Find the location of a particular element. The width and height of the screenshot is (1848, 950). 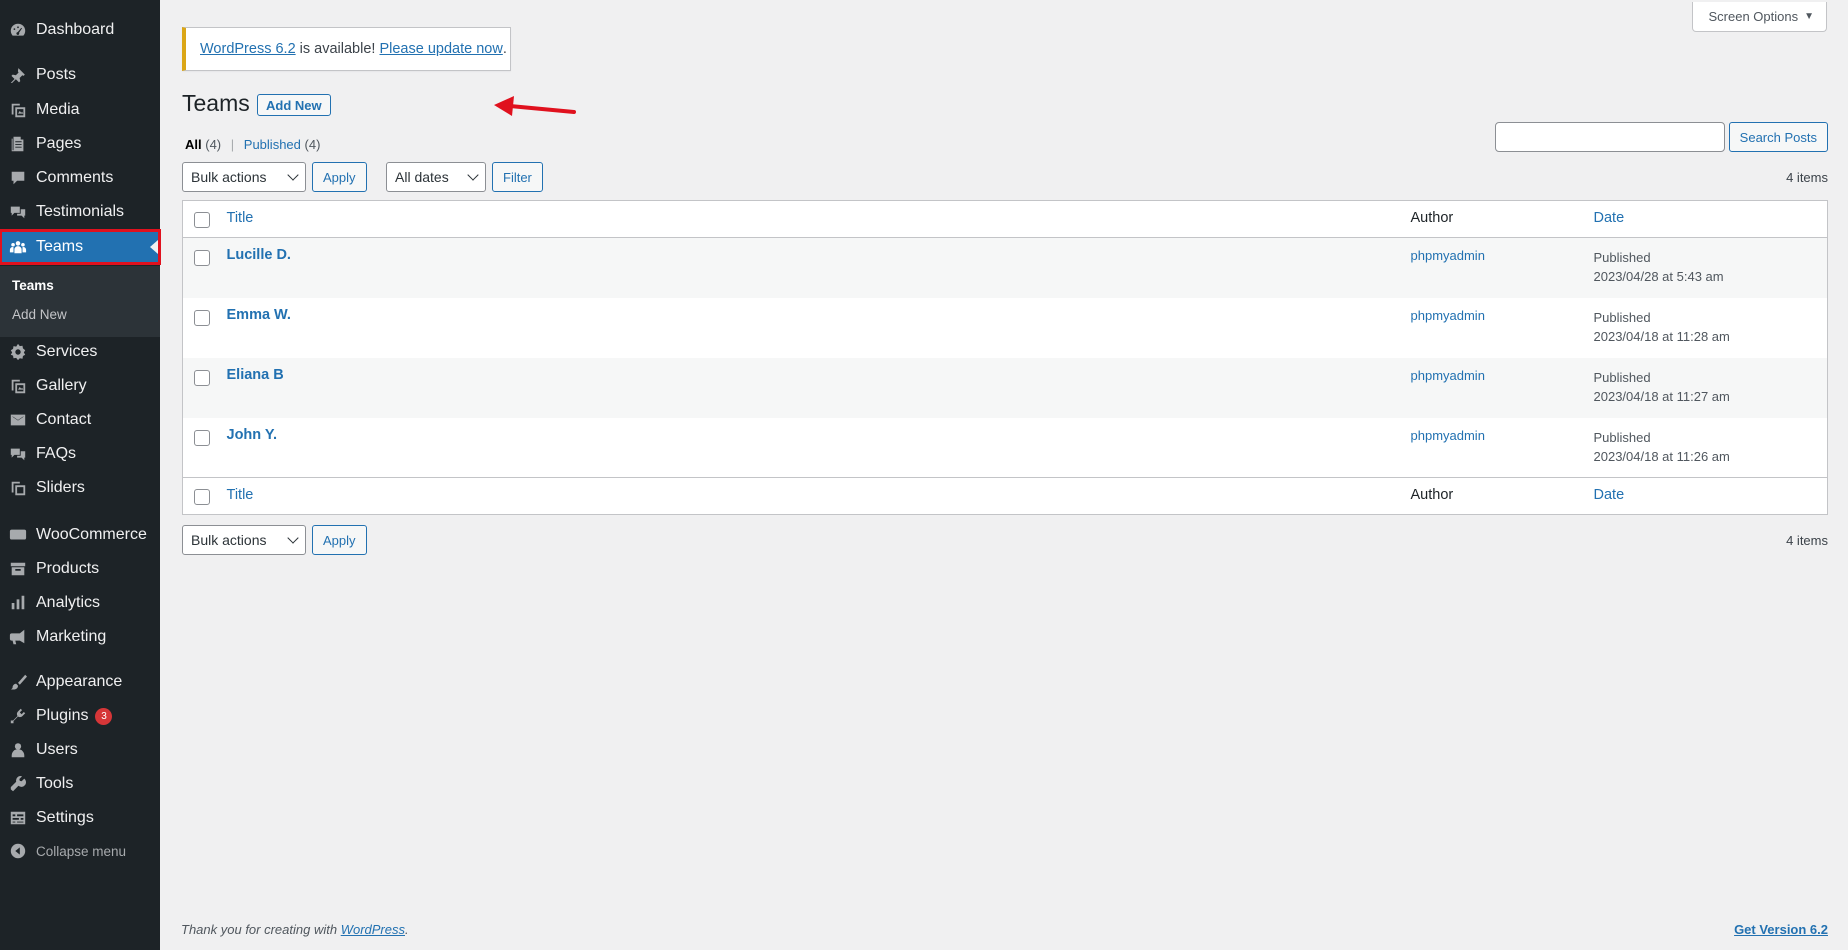

sidebar-item-label: Pages is located at coordinates (59, 143).